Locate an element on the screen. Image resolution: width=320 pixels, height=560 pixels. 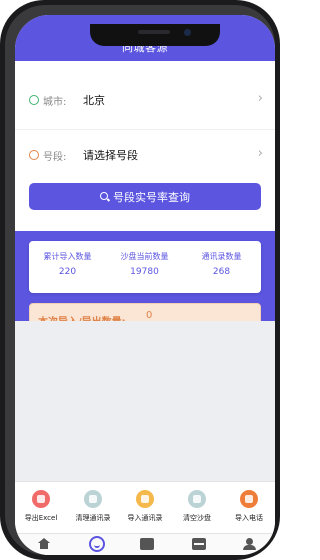
speaker is located at coordinates (154, 32).